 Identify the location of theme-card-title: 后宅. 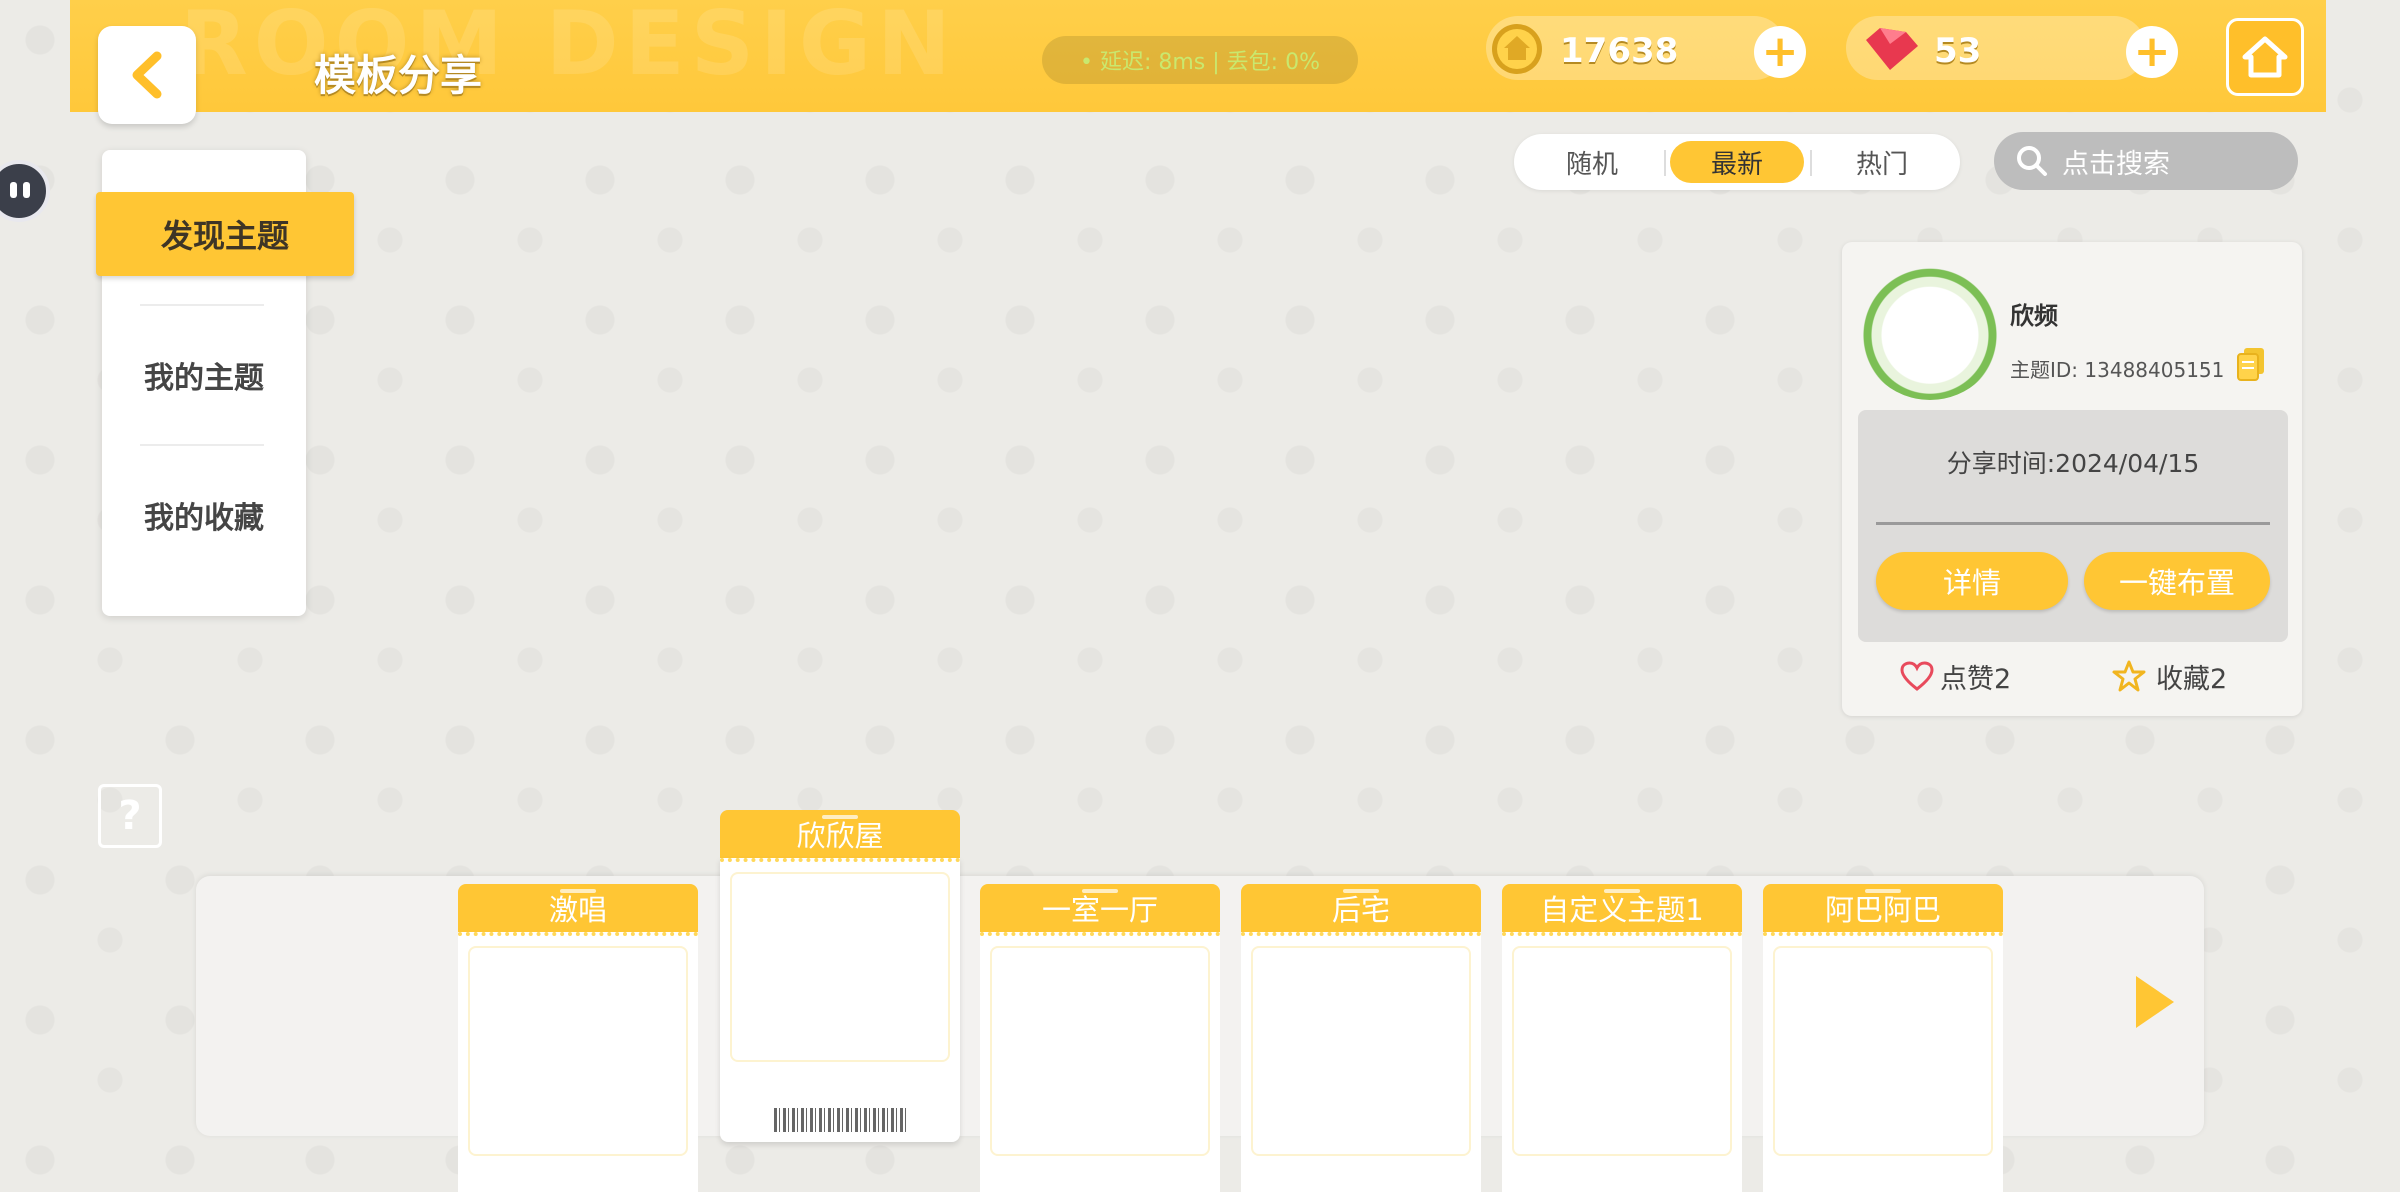
(1361, 908).